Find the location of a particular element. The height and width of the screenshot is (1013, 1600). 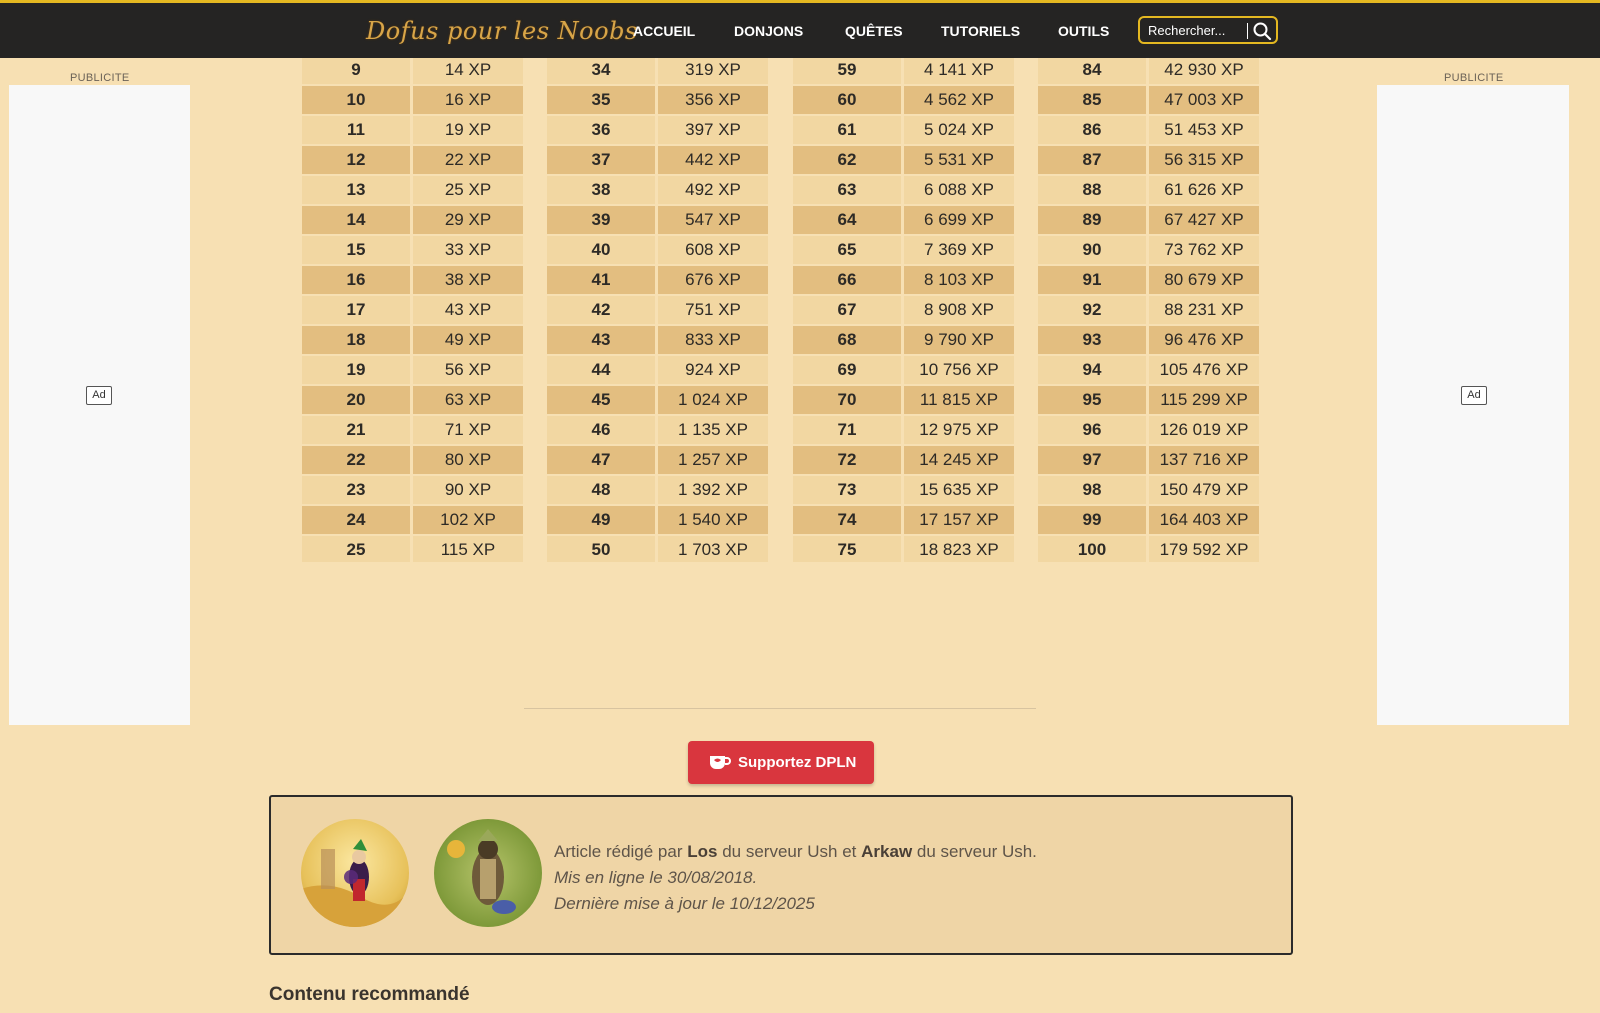

level-cell: 95 is located at coordinates (1092, 400).